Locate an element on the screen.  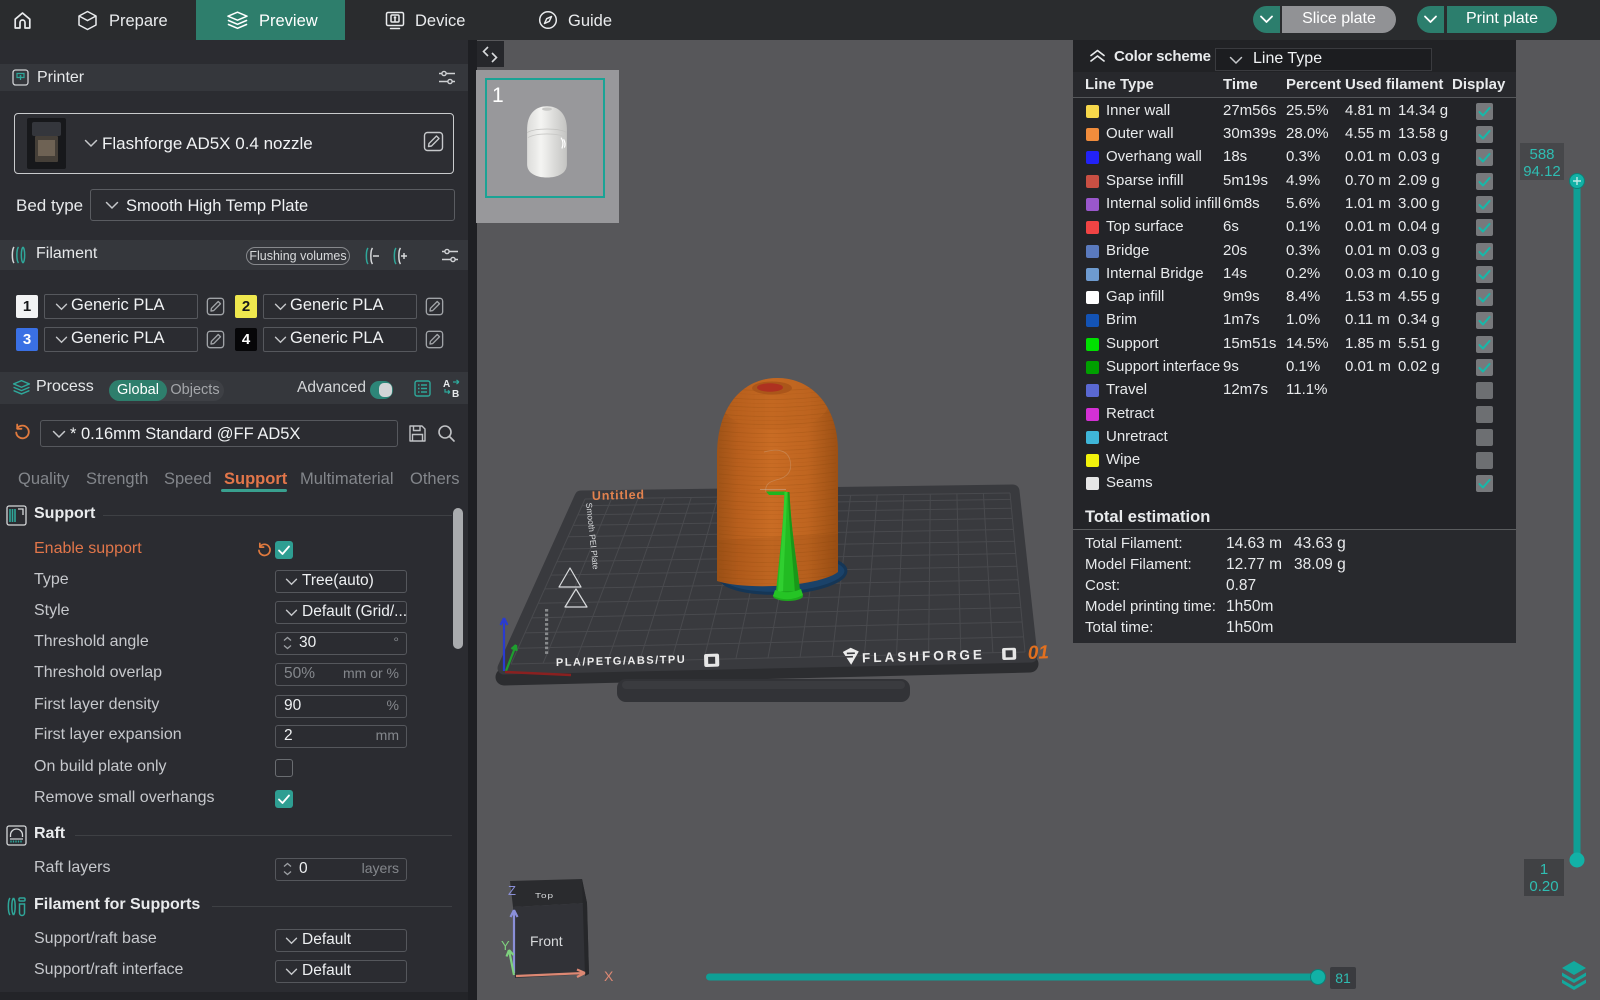
svg-text: 81 is located at coordinates (1343, 978).